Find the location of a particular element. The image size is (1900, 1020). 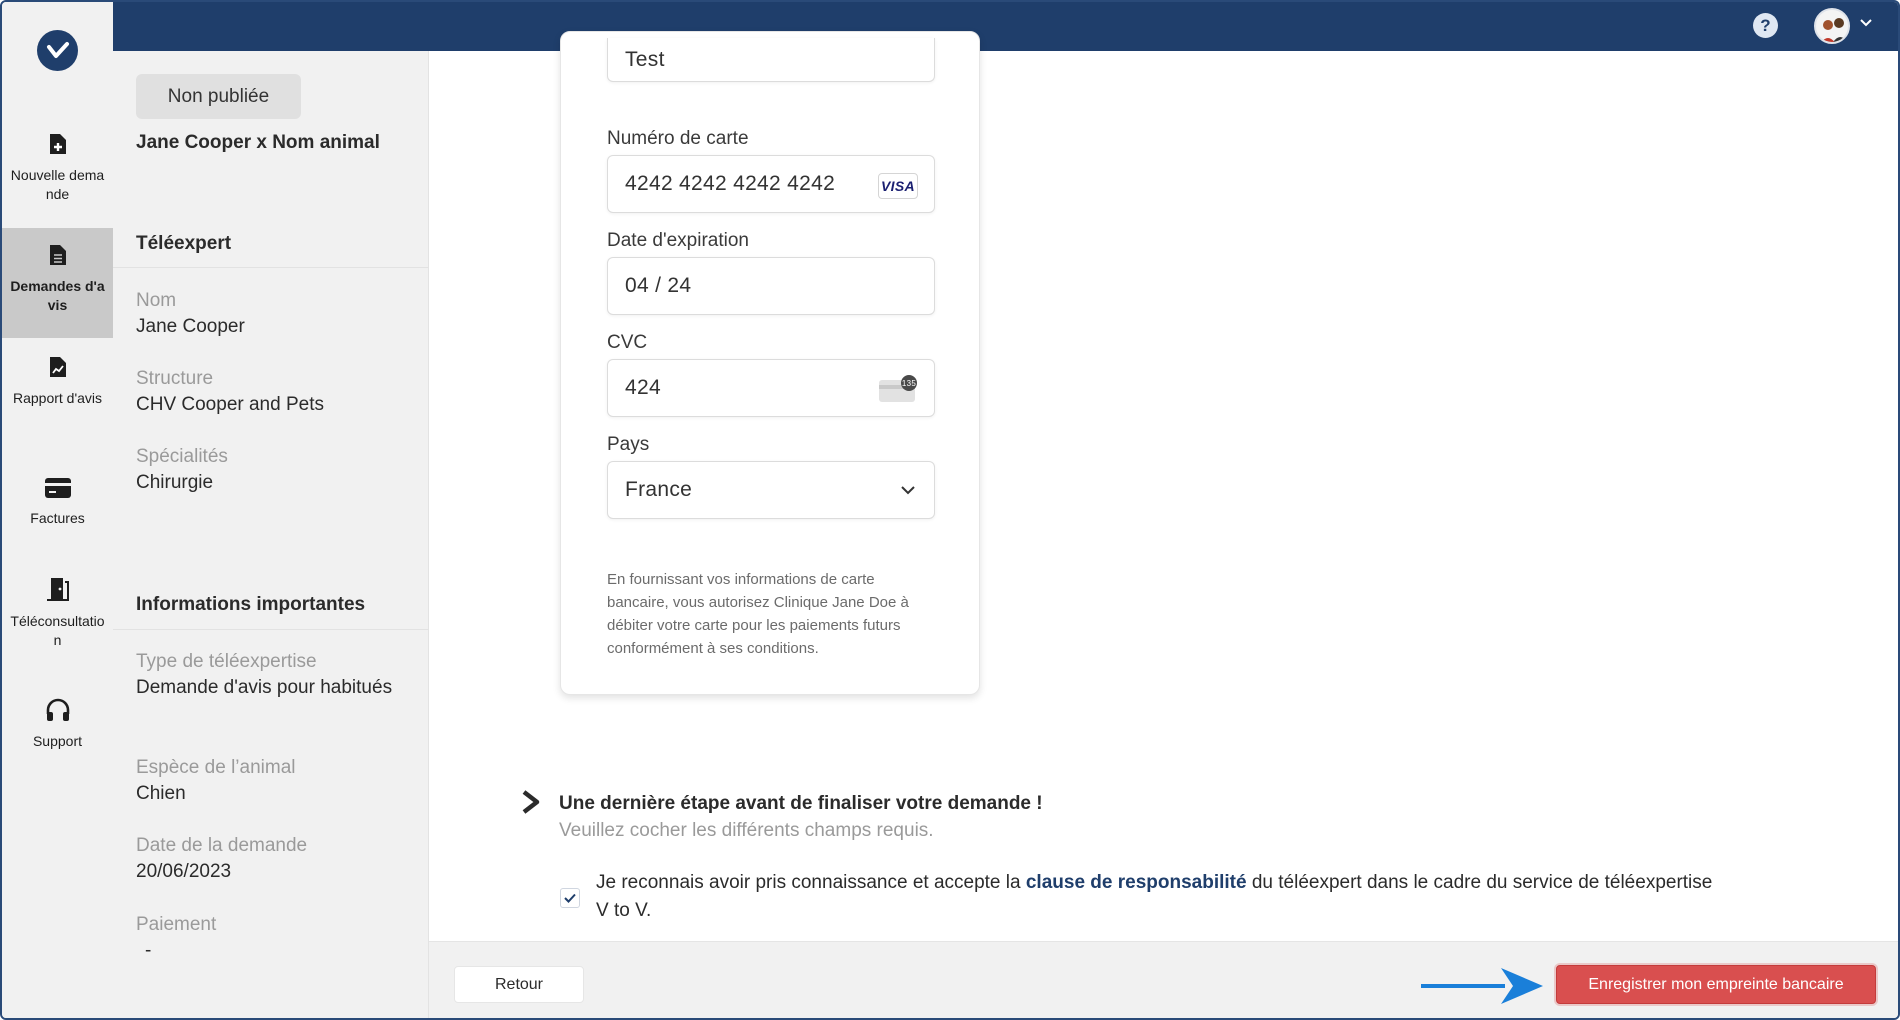

sidebar-item-label: Factures is located at coordinates (57, 518).